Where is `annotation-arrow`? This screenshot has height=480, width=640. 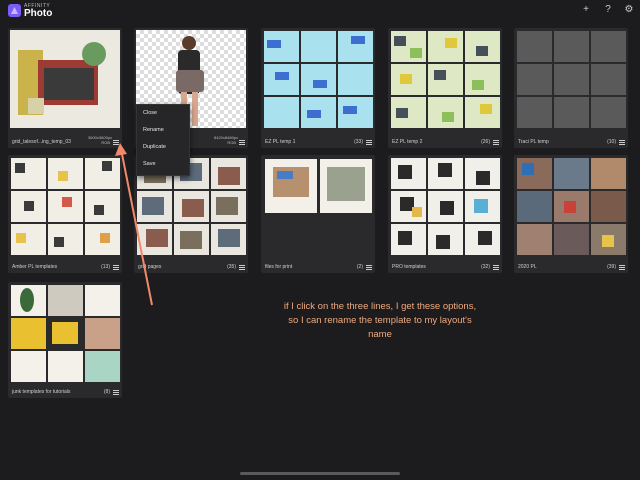 annotation-arrow is located at coordinates (134, 224).